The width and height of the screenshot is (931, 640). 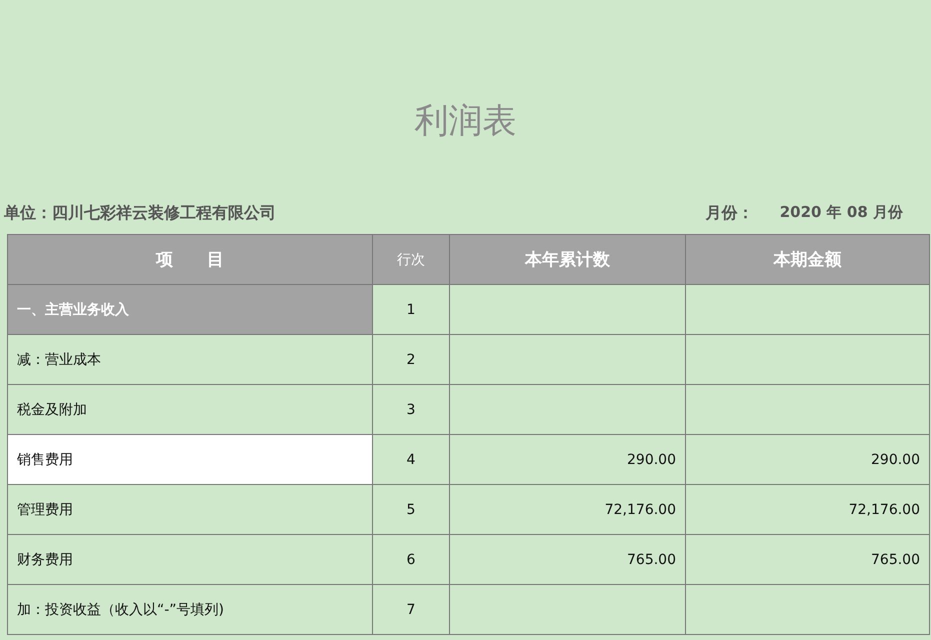 What do you see at coordinates (190, 459) in the screenshot?
I see `item-cell: 销售费用` at bounding box center [190, 459].